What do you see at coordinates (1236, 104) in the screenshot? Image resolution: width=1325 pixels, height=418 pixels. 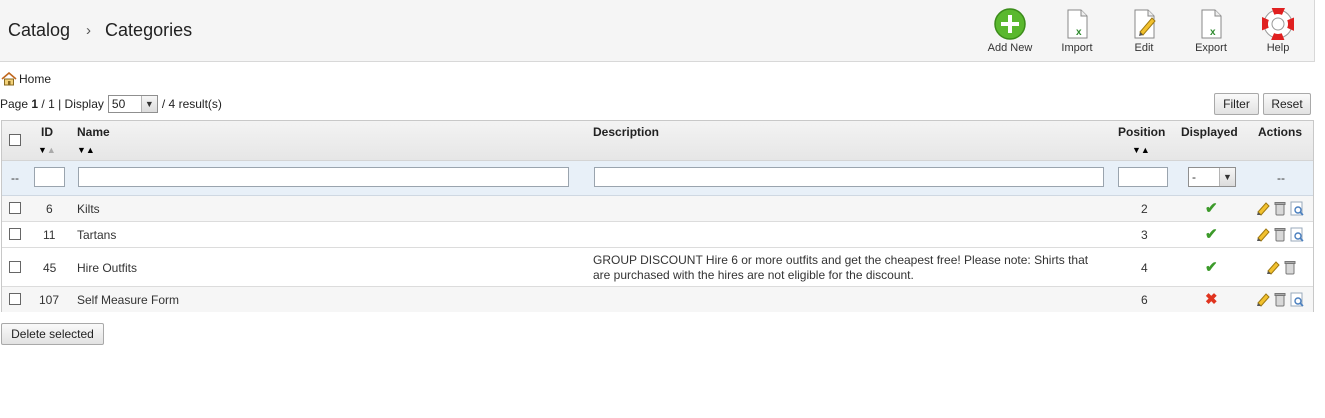 I see `filter-button: Filter` at bounding box center [1236, 104].